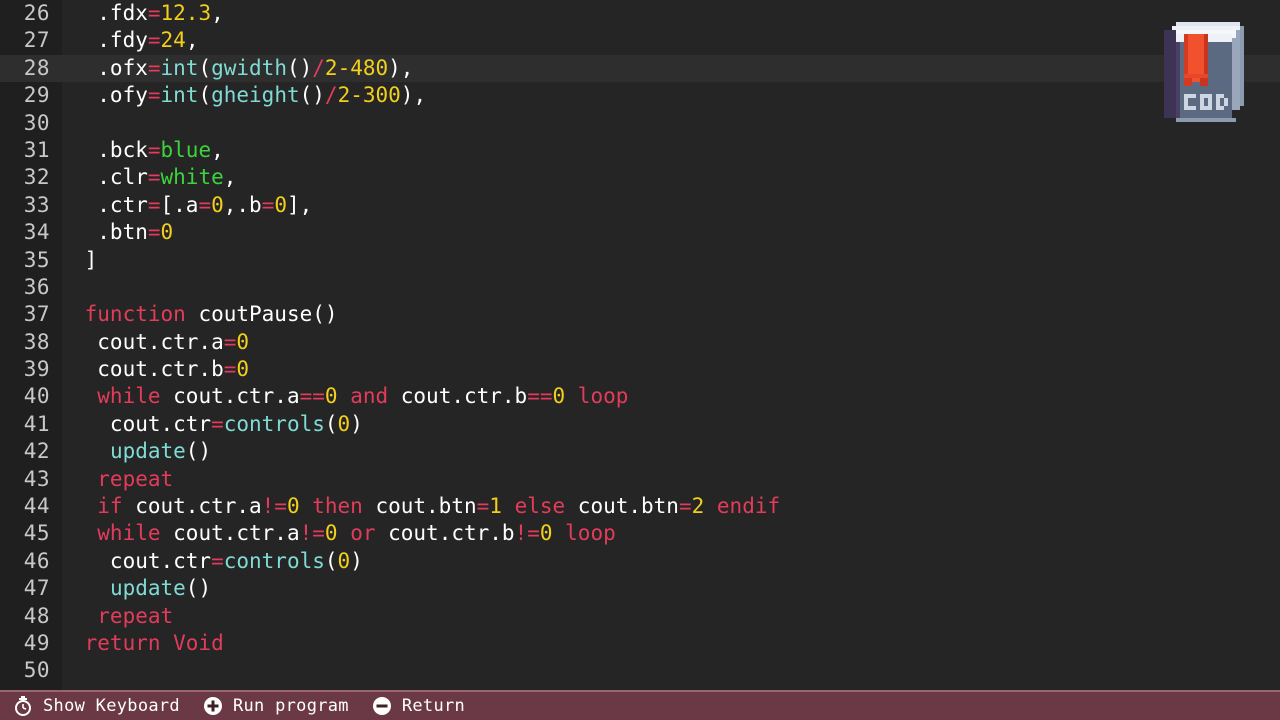 This screenshot has height=720, width=1280. Describe the element at coordinates (36, 533) in the screenshot. I see `line-number: 45` at that location.